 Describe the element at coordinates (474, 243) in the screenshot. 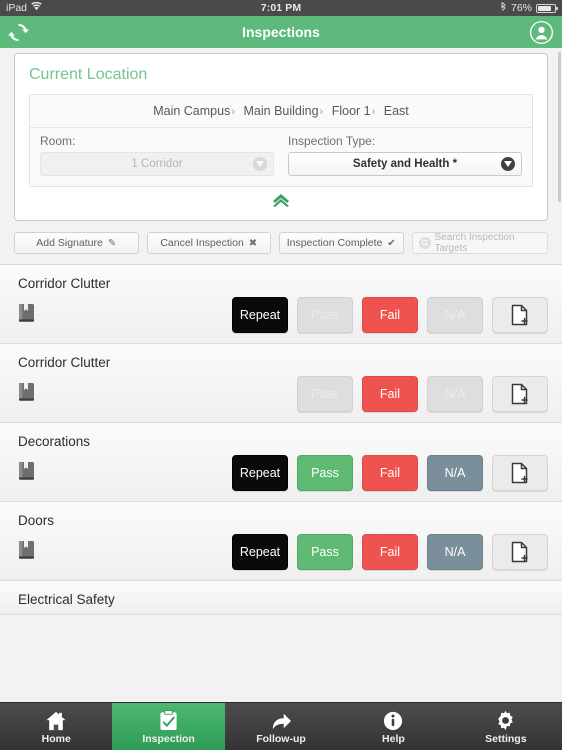

I see `search-placeholder: Search Inspection Targets` at that location.